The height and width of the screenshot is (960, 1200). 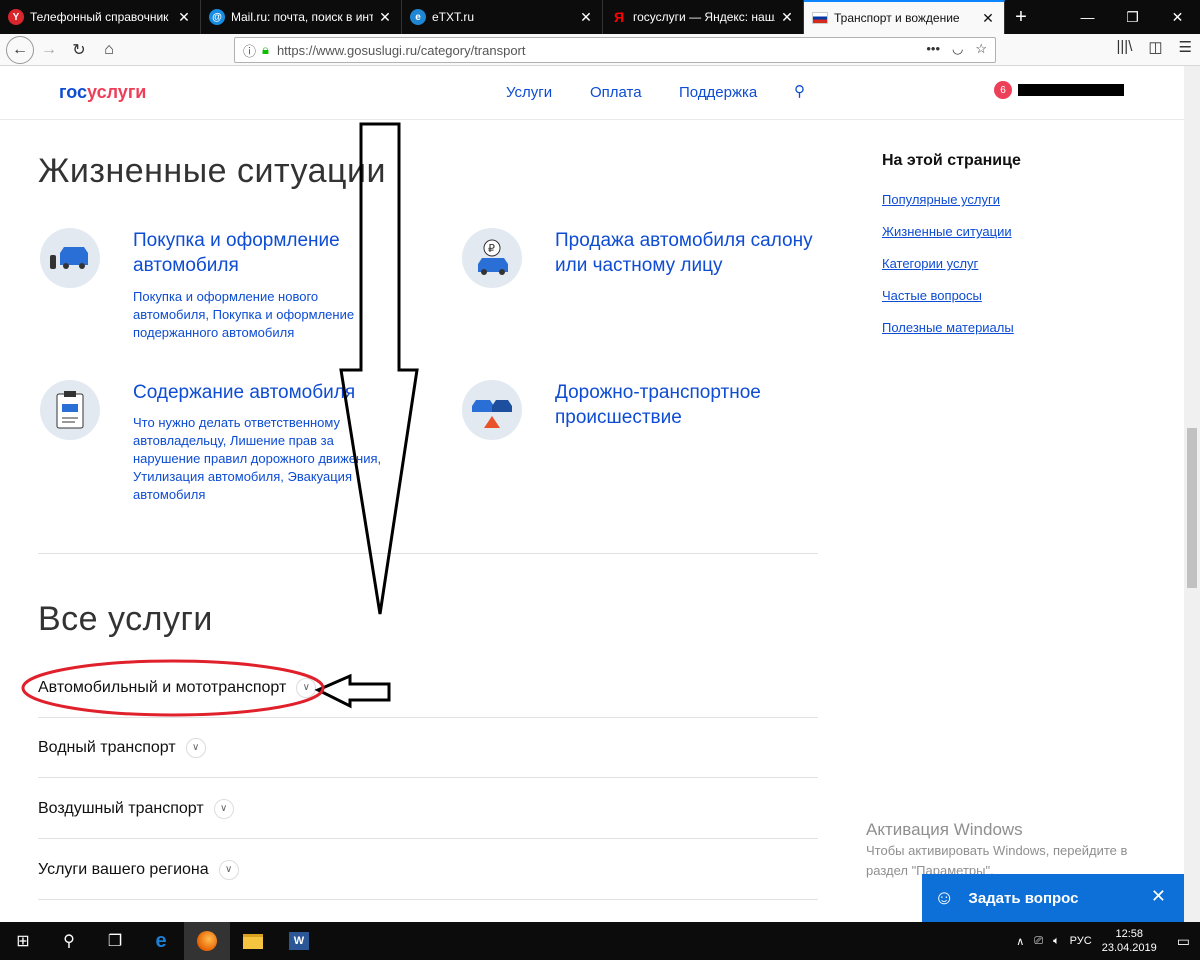 I want to click on reload-button: ↻, so click(x=79, y=50).